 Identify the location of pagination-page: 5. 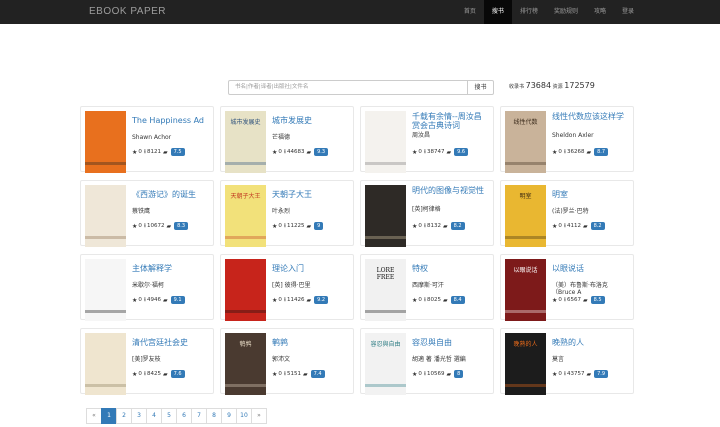
(169, 416).